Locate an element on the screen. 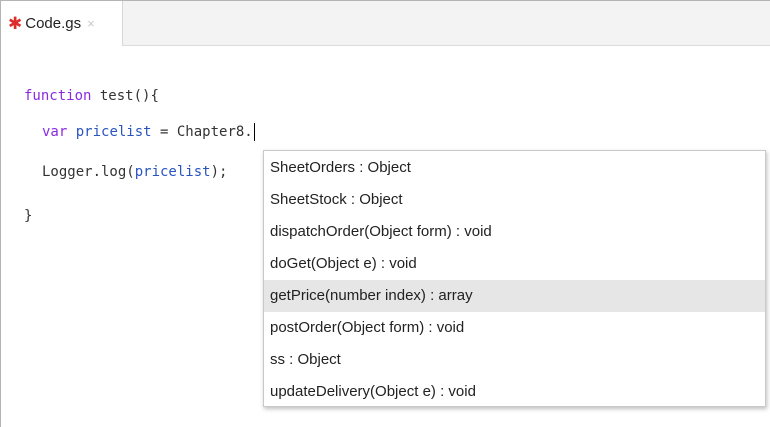 The width and height of the screenshot is (770, 427). logger-call: Logger.log( is located at coordinates (88, 172).